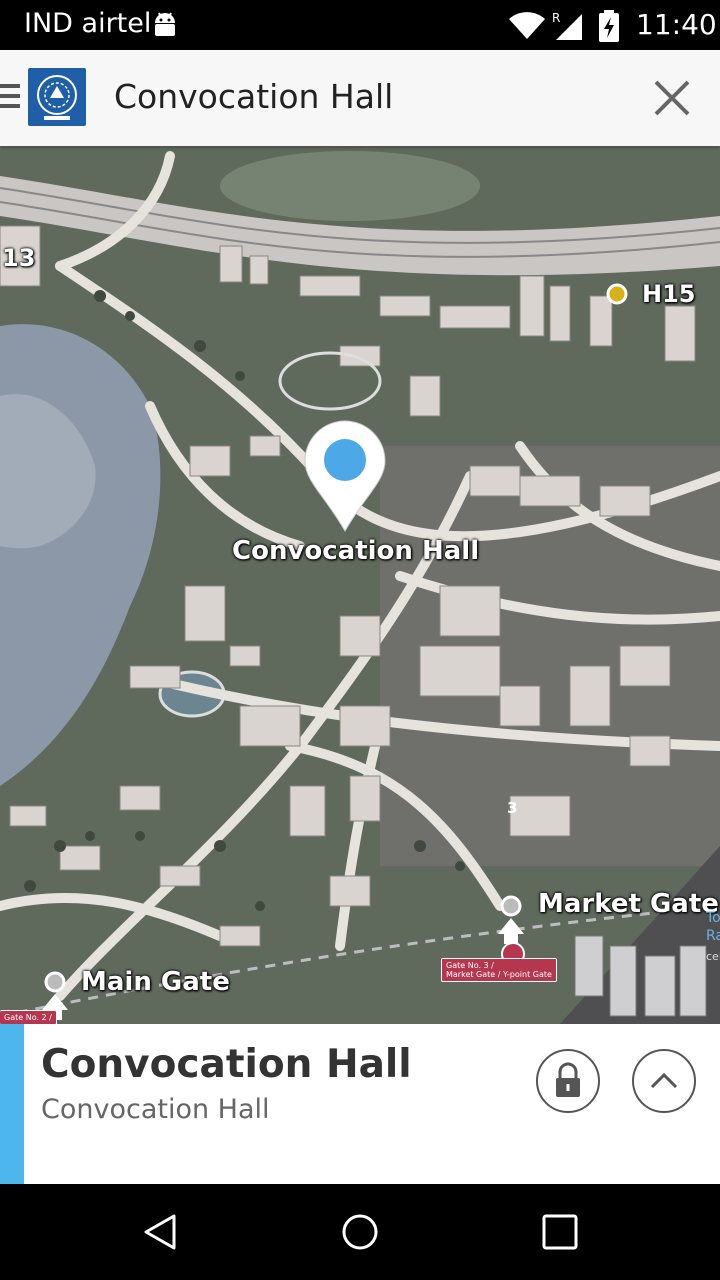 This screenshot has height=1280, width=720. Describe the element at coordinates (511, 930) in the screenshot. I see `market-gate-marker-icon` at that location.